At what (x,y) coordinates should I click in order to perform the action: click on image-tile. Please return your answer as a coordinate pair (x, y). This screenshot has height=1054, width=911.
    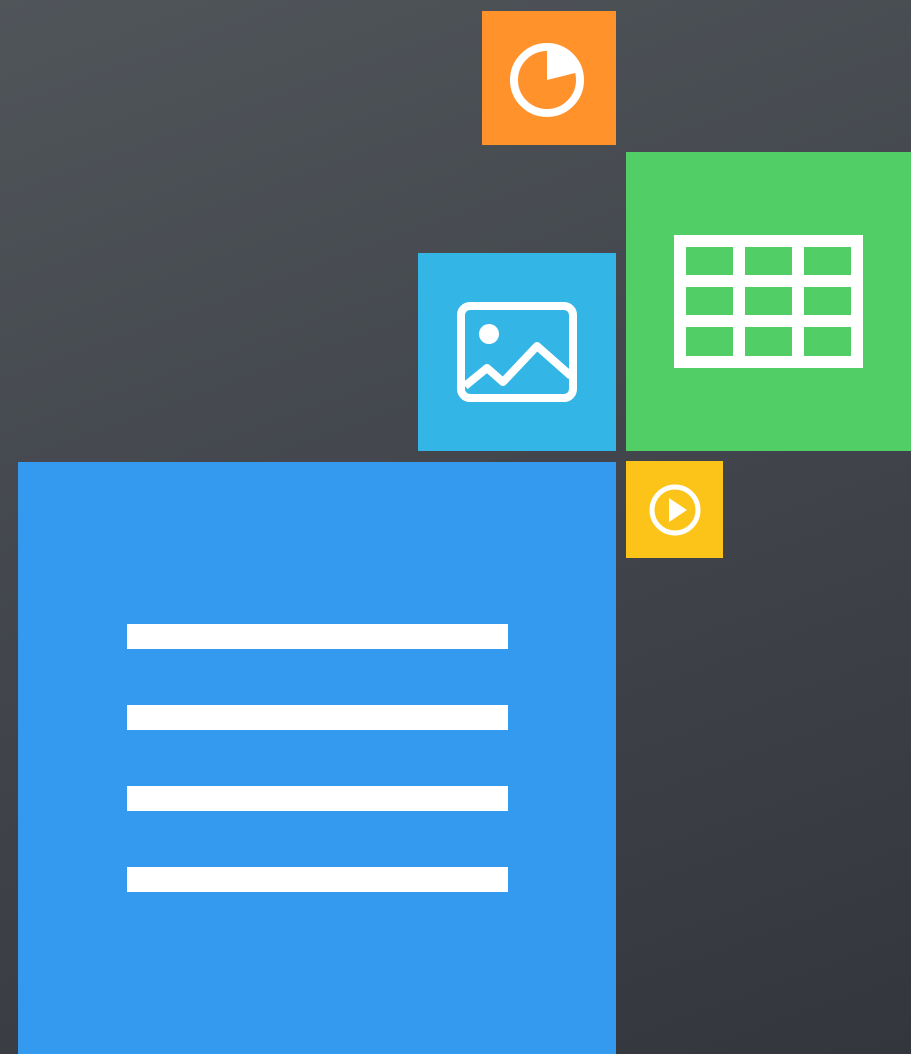
    Looking at the image, I should click on (517, 352).